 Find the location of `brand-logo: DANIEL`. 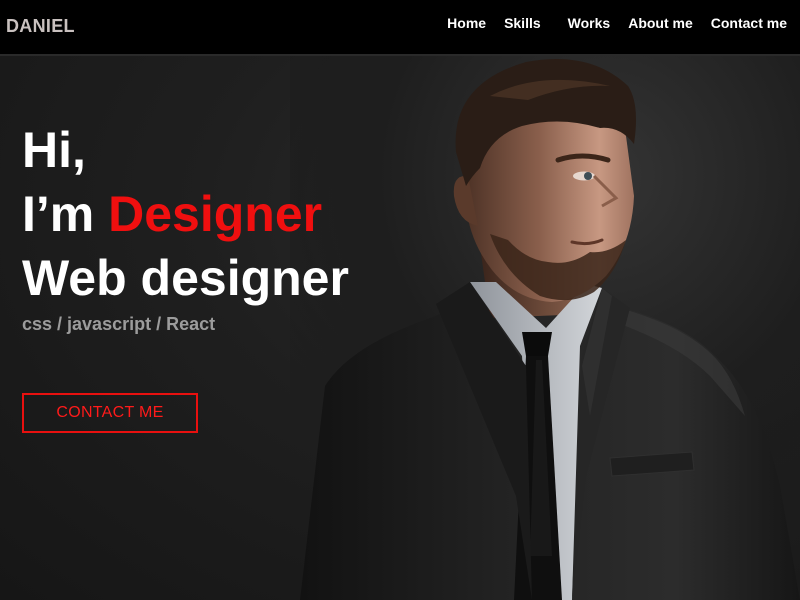

brand-logo: DANIEL is located at coordinates (40, 26).